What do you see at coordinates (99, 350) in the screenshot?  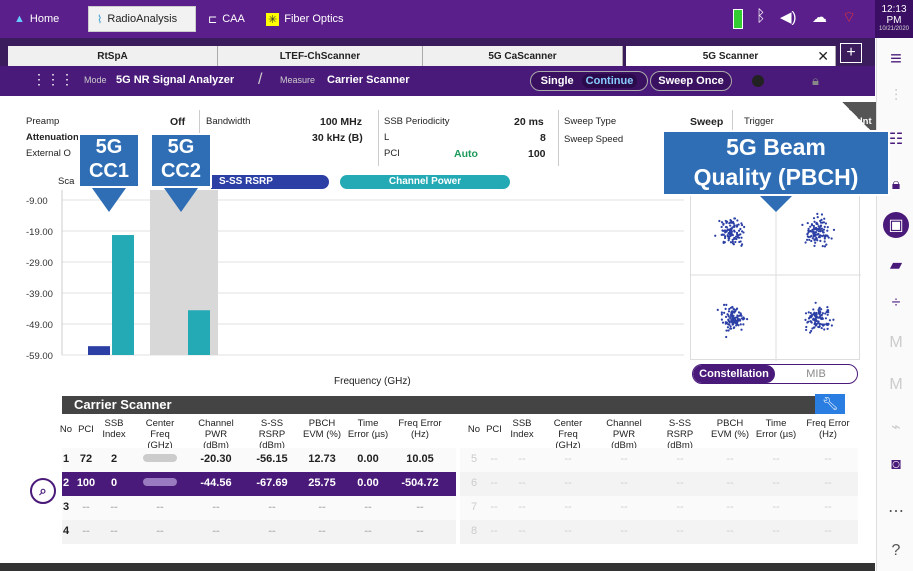 I see `bar-rsrp-cc1` at bounding box center [99, 350].